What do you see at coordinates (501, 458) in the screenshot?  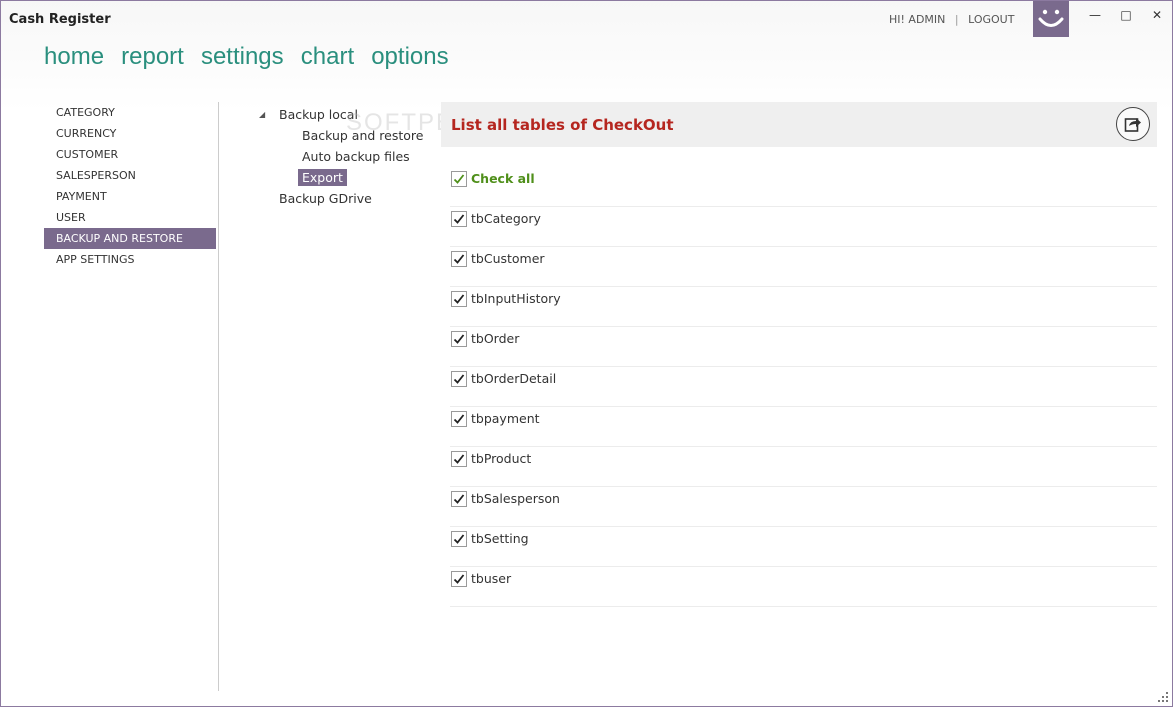 I see `table-name-label: tbProduct` at bounding box center [501, 458].